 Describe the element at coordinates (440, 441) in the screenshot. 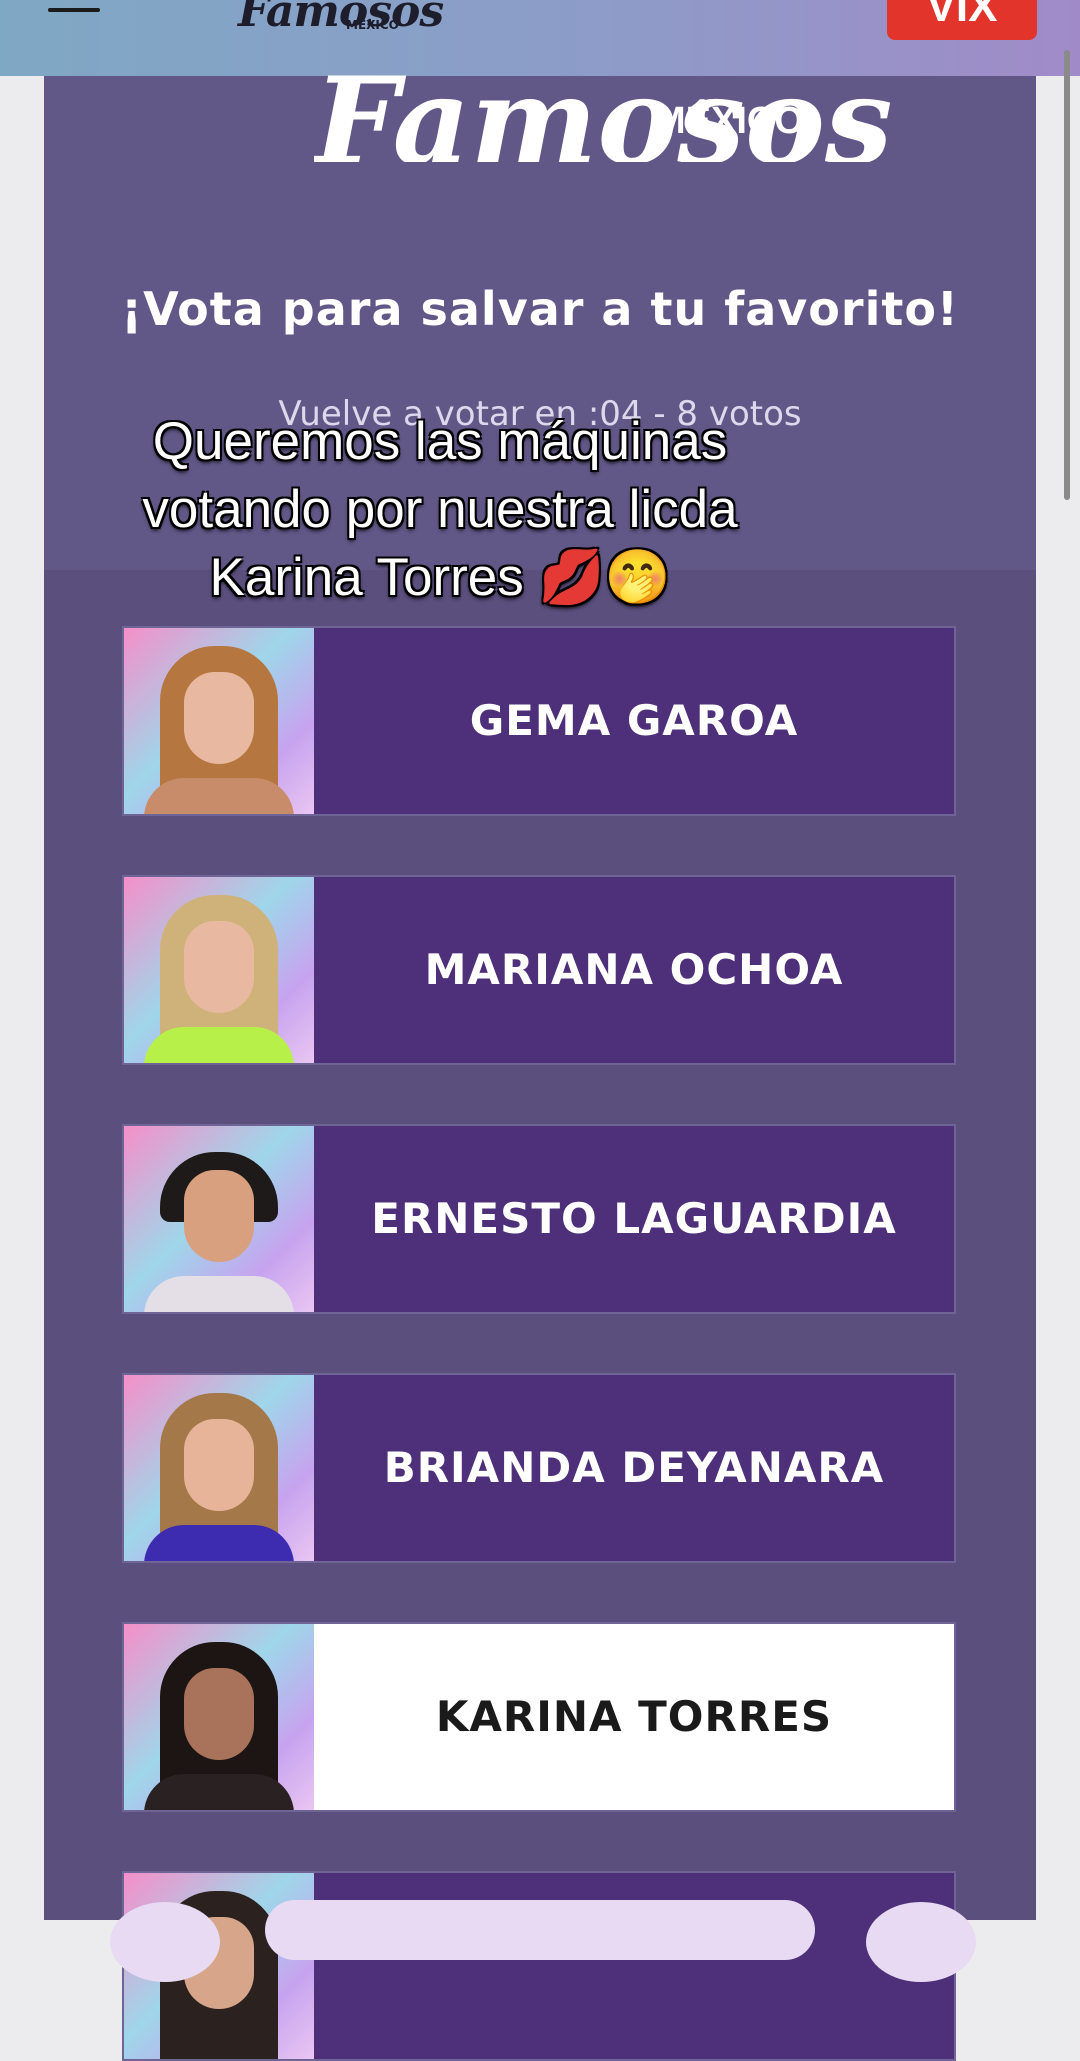

I see `caption-line-1: Queremos las máquinas` at that location.